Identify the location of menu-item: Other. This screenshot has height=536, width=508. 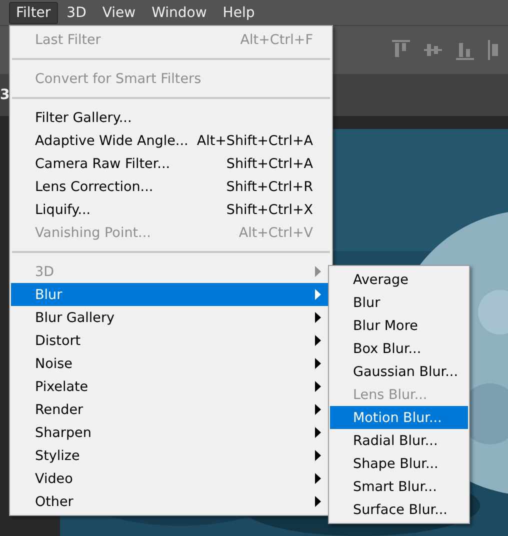
(171, 501).